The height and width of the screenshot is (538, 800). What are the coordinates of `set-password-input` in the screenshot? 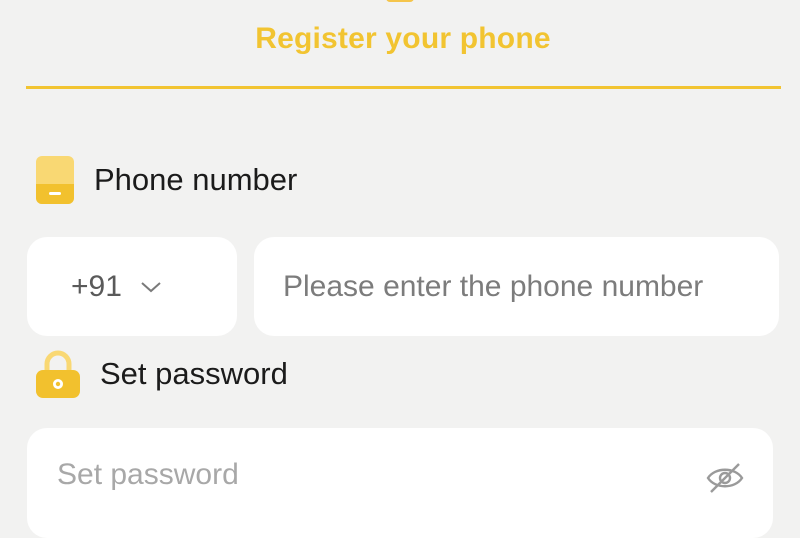 It's located at (415, 475).